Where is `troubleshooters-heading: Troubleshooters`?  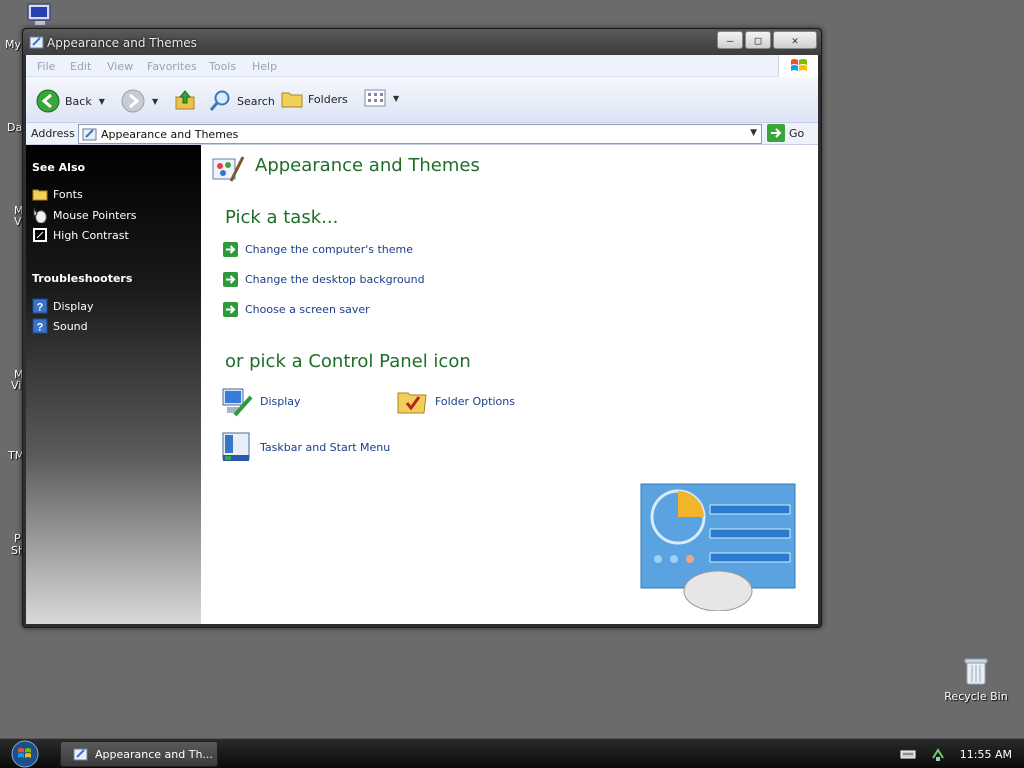 troubleshooters-heading: Troubleshooters is located at coordinates (82, 278).